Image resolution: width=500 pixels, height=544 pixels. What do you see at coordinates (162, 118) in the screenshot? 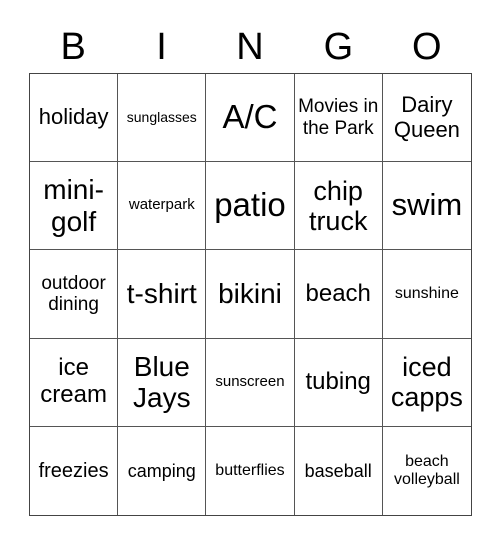
I see `bingo-cell: sunglasses` at bounding box center [162, 118].